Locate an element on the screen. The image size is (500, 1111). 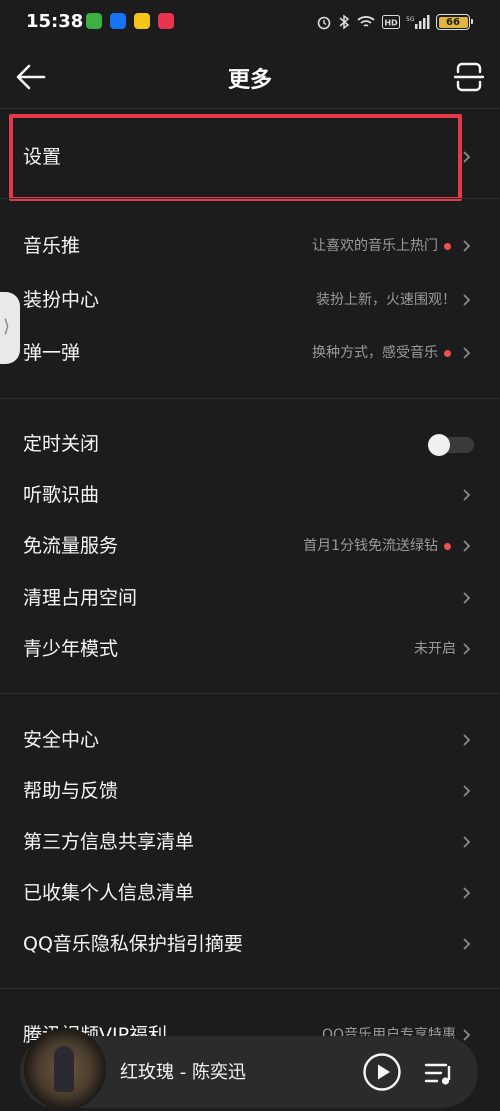
header: 更多 is located at coordinates (250, 77).